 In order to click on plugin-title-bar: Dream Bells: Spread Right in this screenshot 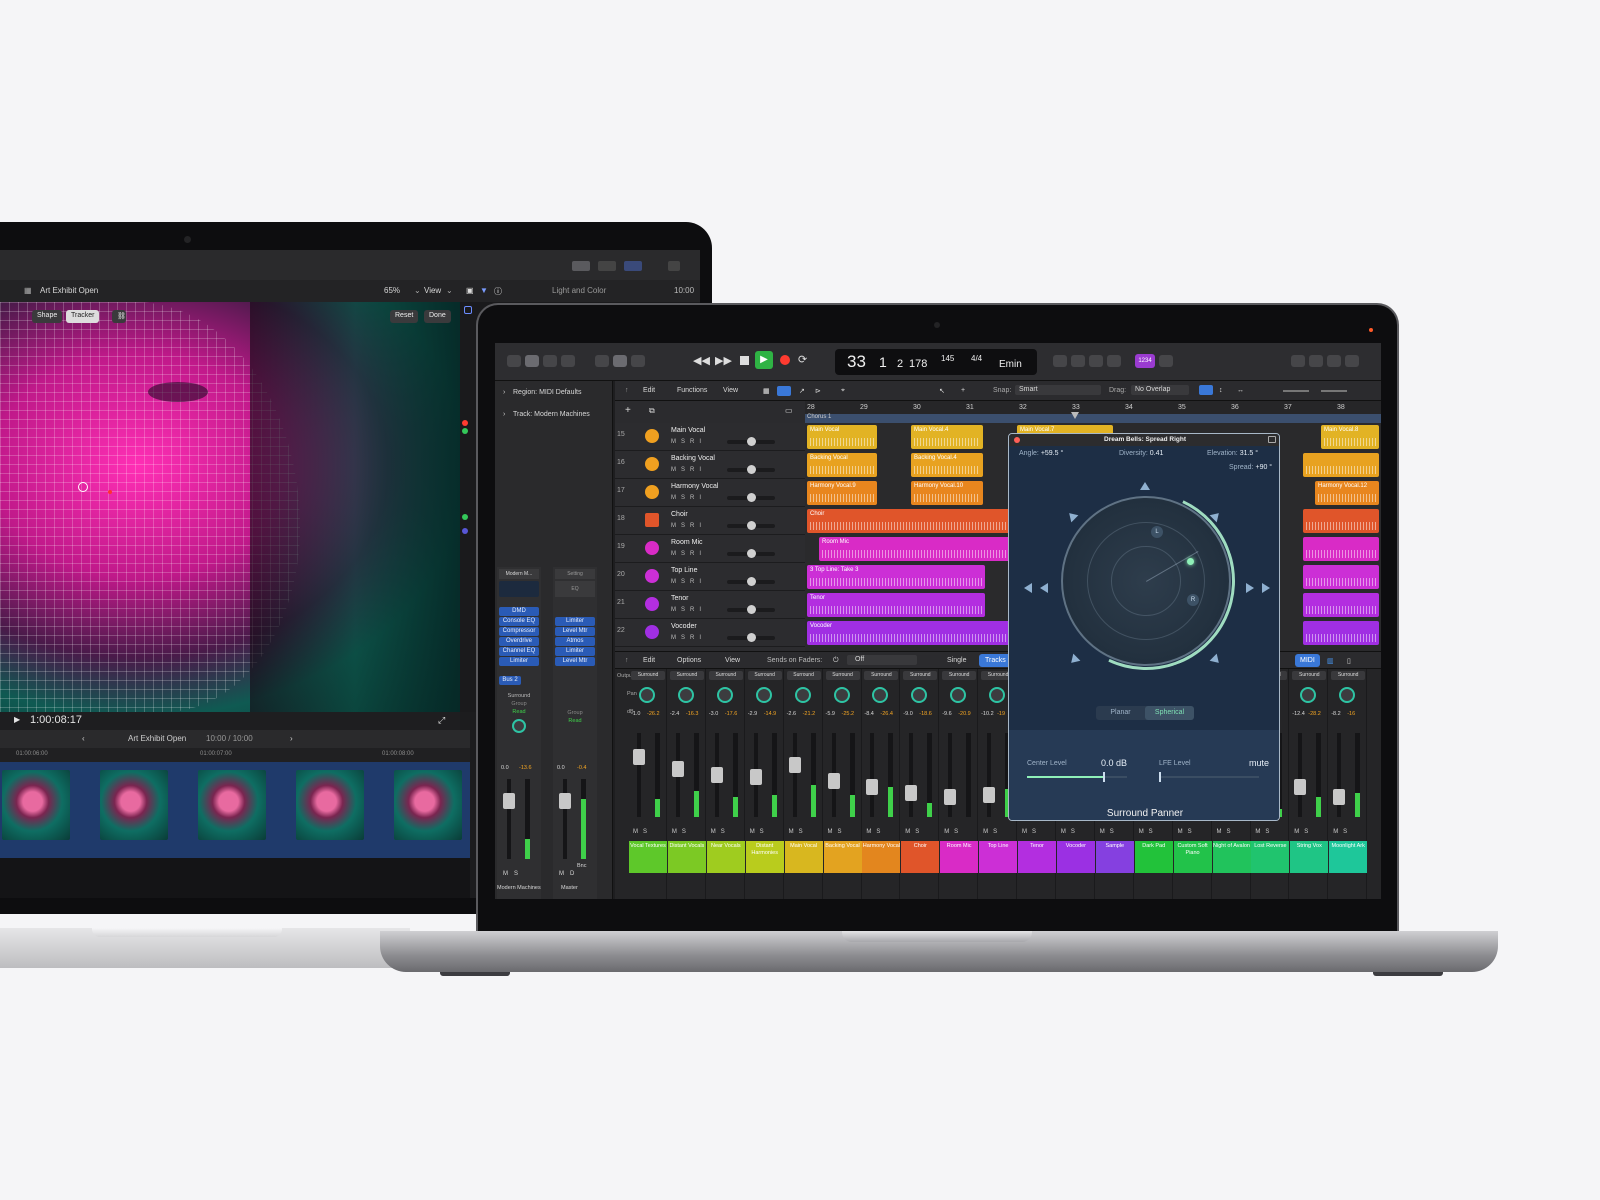, I will do `click(1144, 440)`.